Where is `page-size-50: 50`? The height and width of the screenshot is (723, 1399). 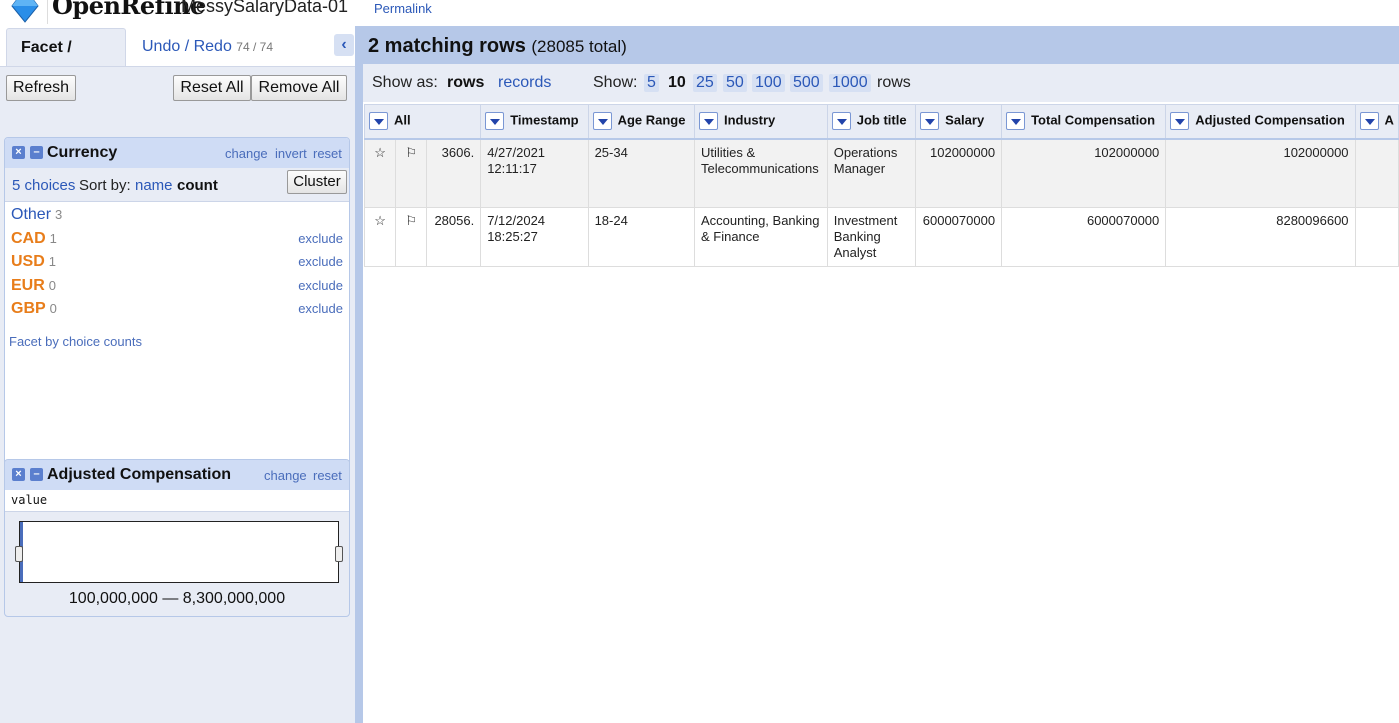 page-size-50: 50 is located at coordinates (735, 83).